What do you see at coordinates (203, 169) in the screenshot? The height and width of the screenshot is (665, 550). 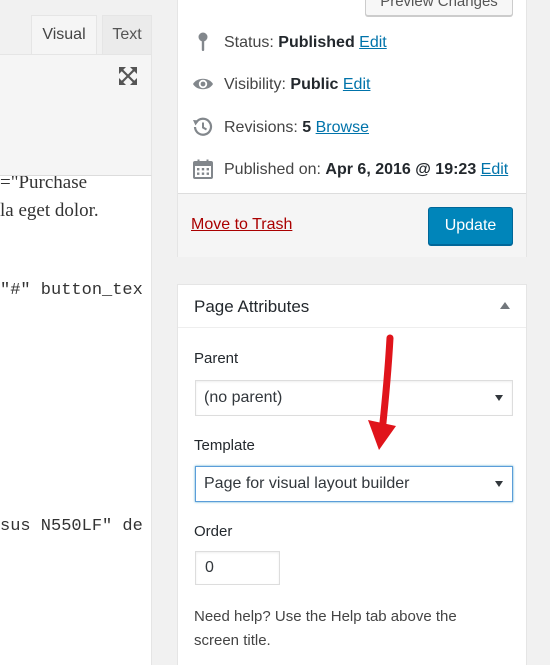 I see `calendar-icon` at bounding box center [203, 169].